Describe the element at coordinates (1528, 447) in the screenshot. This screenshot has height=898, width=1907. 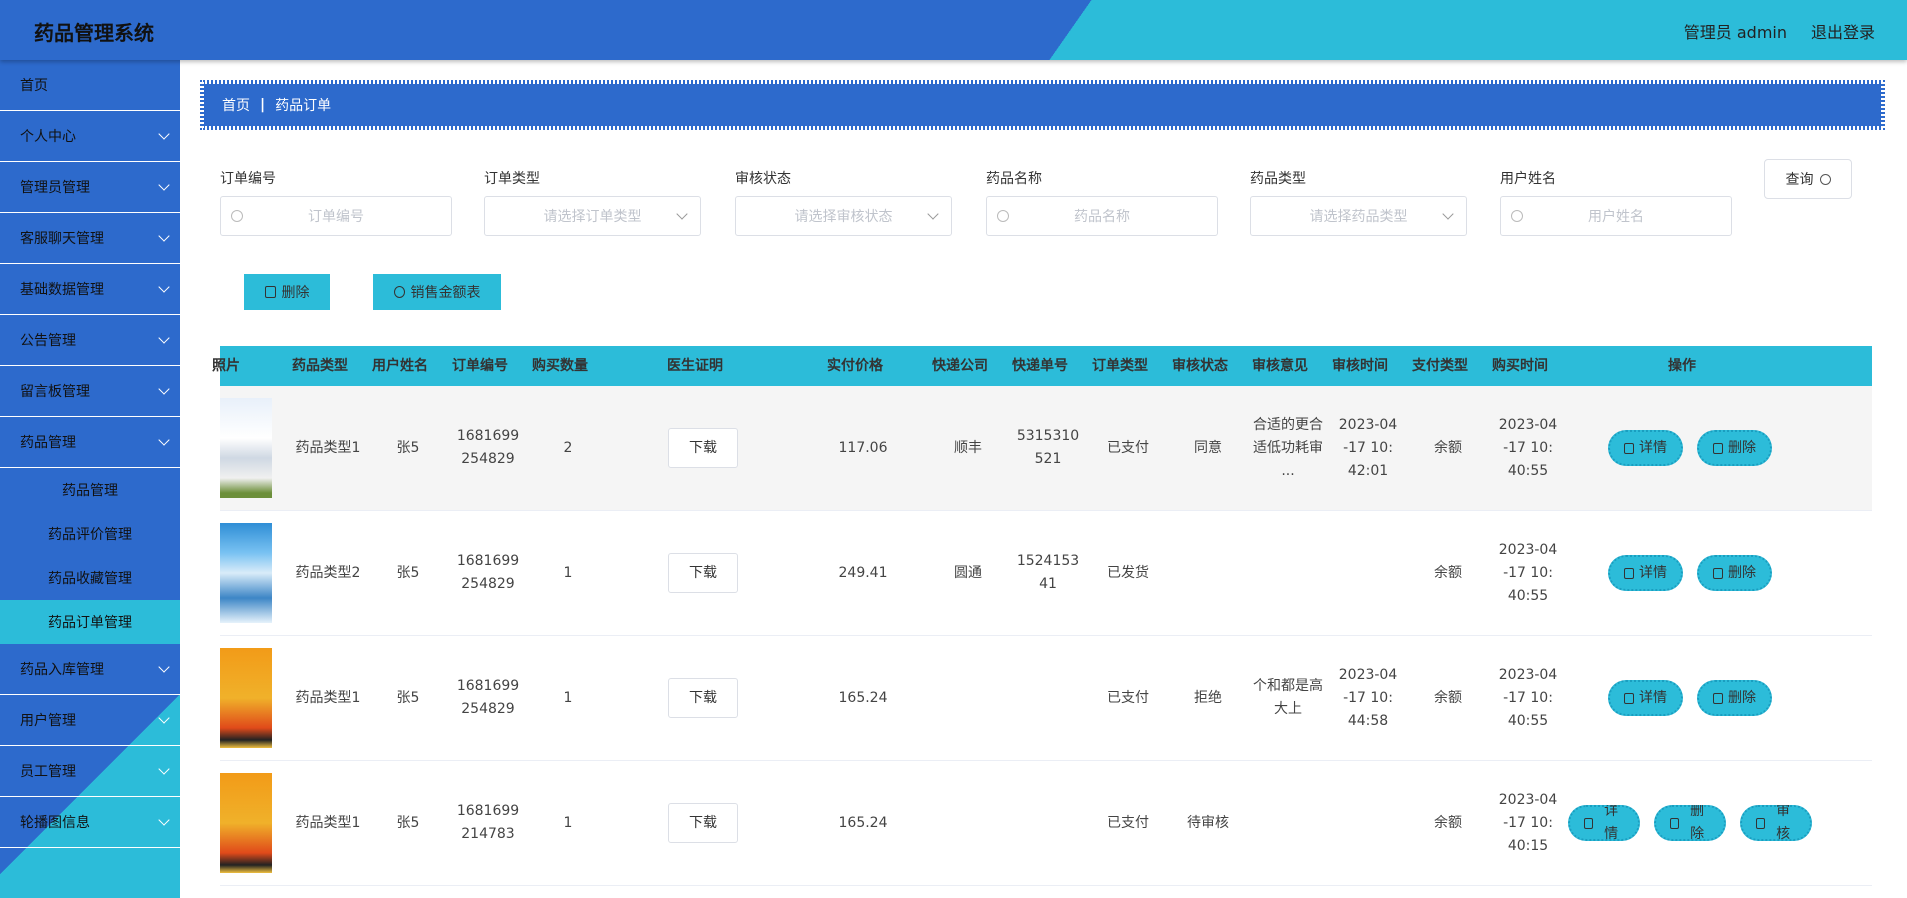
I see `cell-buy-time: 2023-04 -17 10: 40:55` at that location.